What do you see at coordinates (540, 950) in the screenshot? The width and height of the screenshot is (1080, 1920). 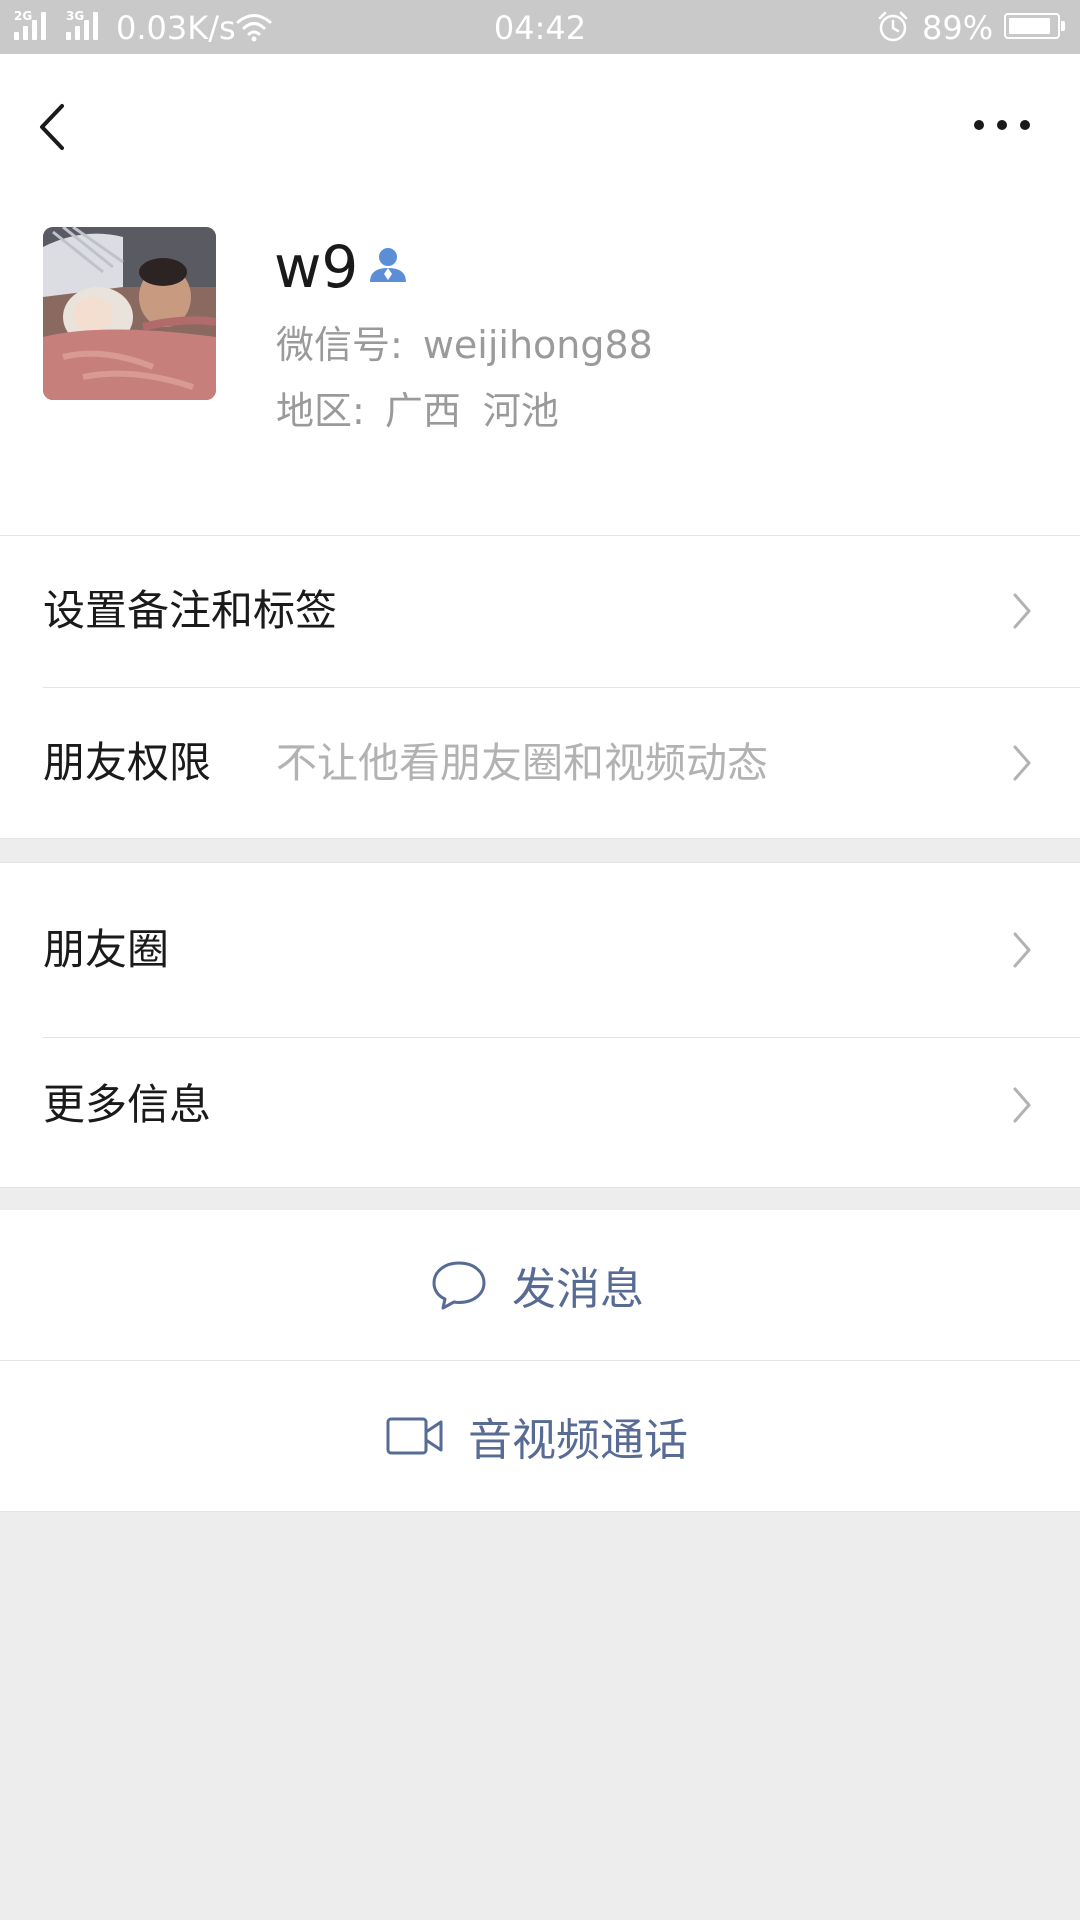 I see `moments-cell: 朋友圈` at bounding box center [540, 950].